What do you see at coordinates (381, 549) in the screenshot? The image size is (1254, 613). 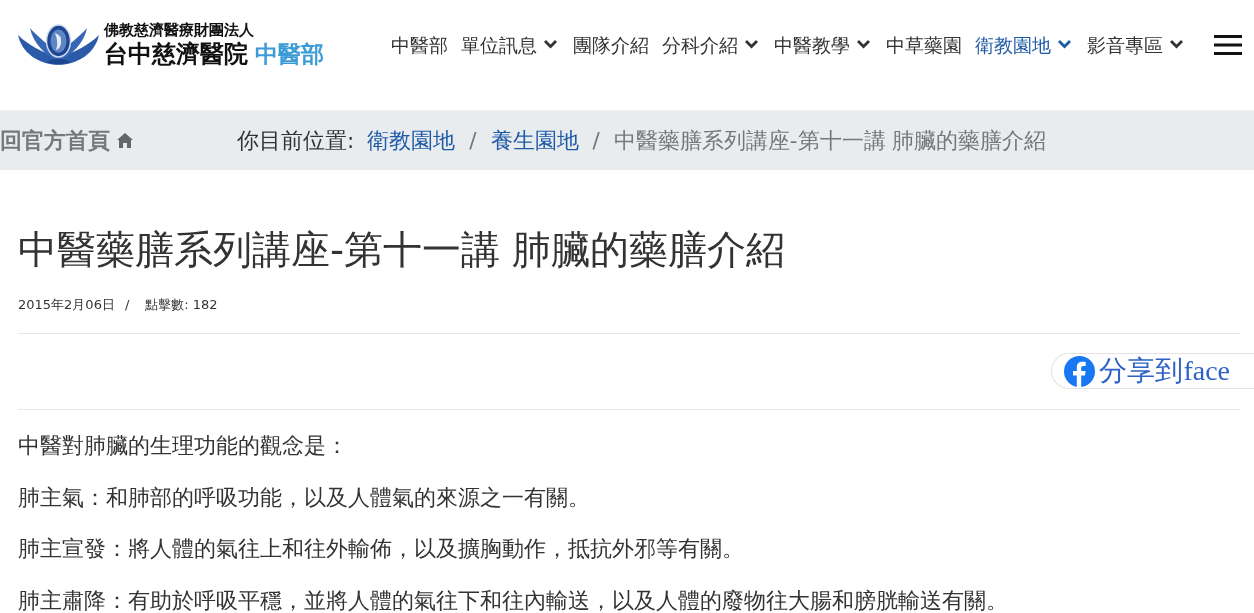 I see `article-paragraph: 肺主宣發：將人體的氣往上和往外輸佈，以及擴胸動作，抵抗外邪等有關。` at bounding box center [381, 549].